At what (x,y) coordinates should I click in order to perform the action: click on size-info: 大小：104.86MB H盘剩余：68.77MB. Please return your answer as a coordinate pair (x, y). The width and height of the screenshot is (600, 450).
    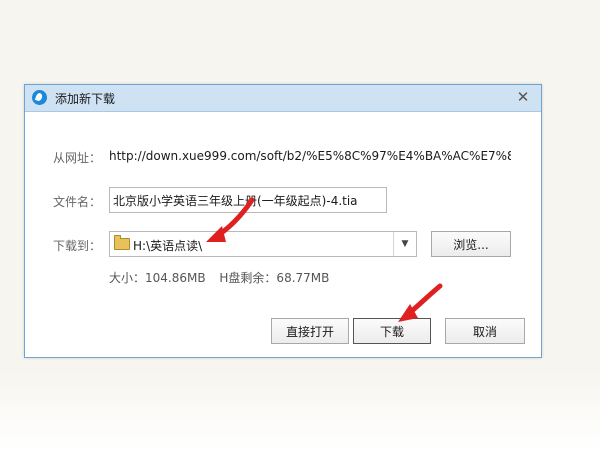
    Looking at the image, I should click on (224, 277).